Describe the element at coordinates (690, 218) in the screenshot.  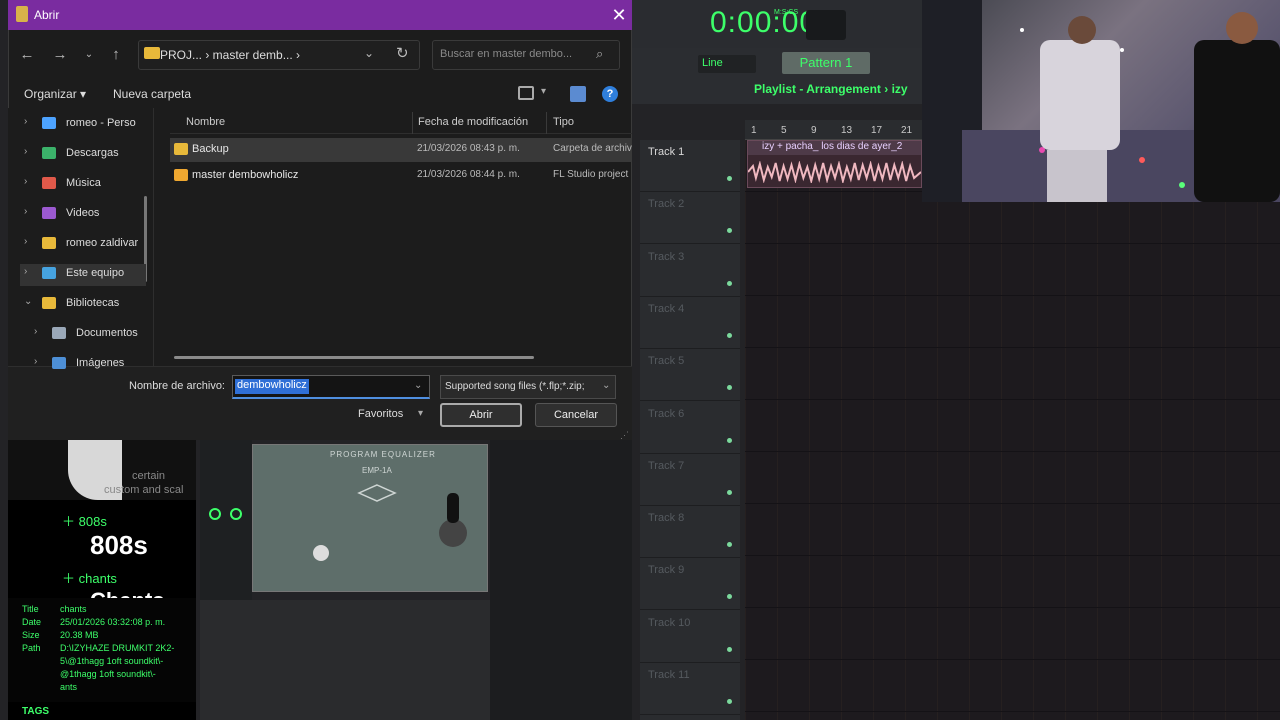
I see `track-header: Track 2` at that location.